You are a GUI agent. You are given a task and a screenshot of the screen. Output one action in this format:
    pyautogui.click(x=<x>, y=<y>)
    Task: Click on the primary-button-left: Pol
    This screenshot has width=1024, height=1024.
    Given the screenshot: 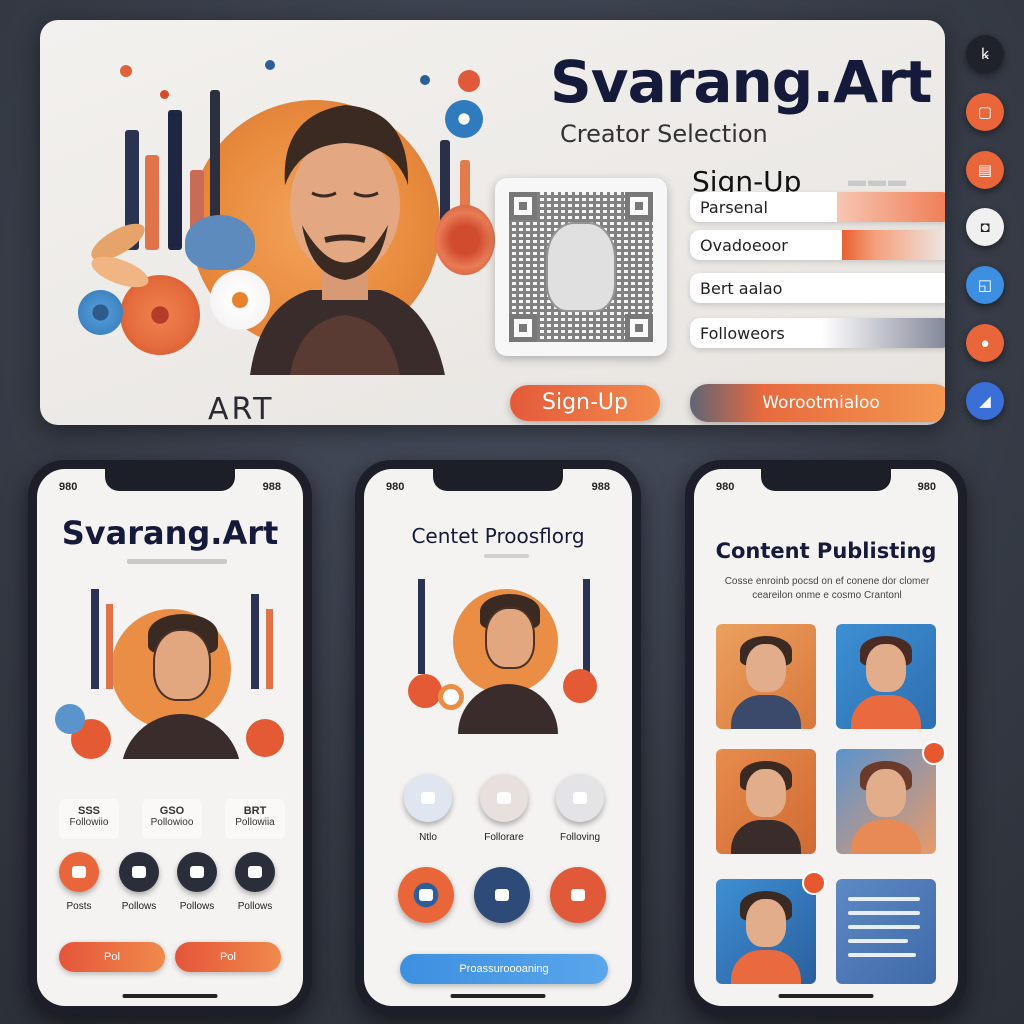 What is the action you would take?
    pyautogui.click(x=112, y=957)
    